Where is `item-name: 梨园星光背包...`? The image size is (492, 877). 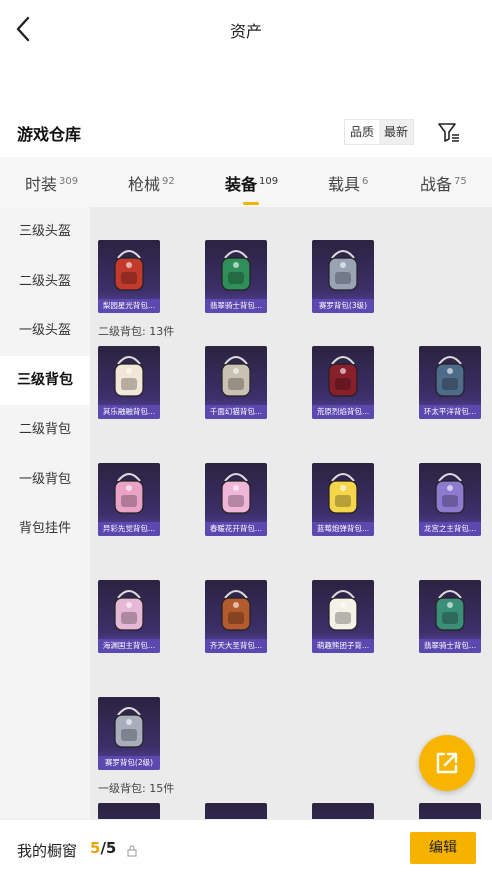 item-name: 梨园星光背包... is located at coordinates (129, 306).